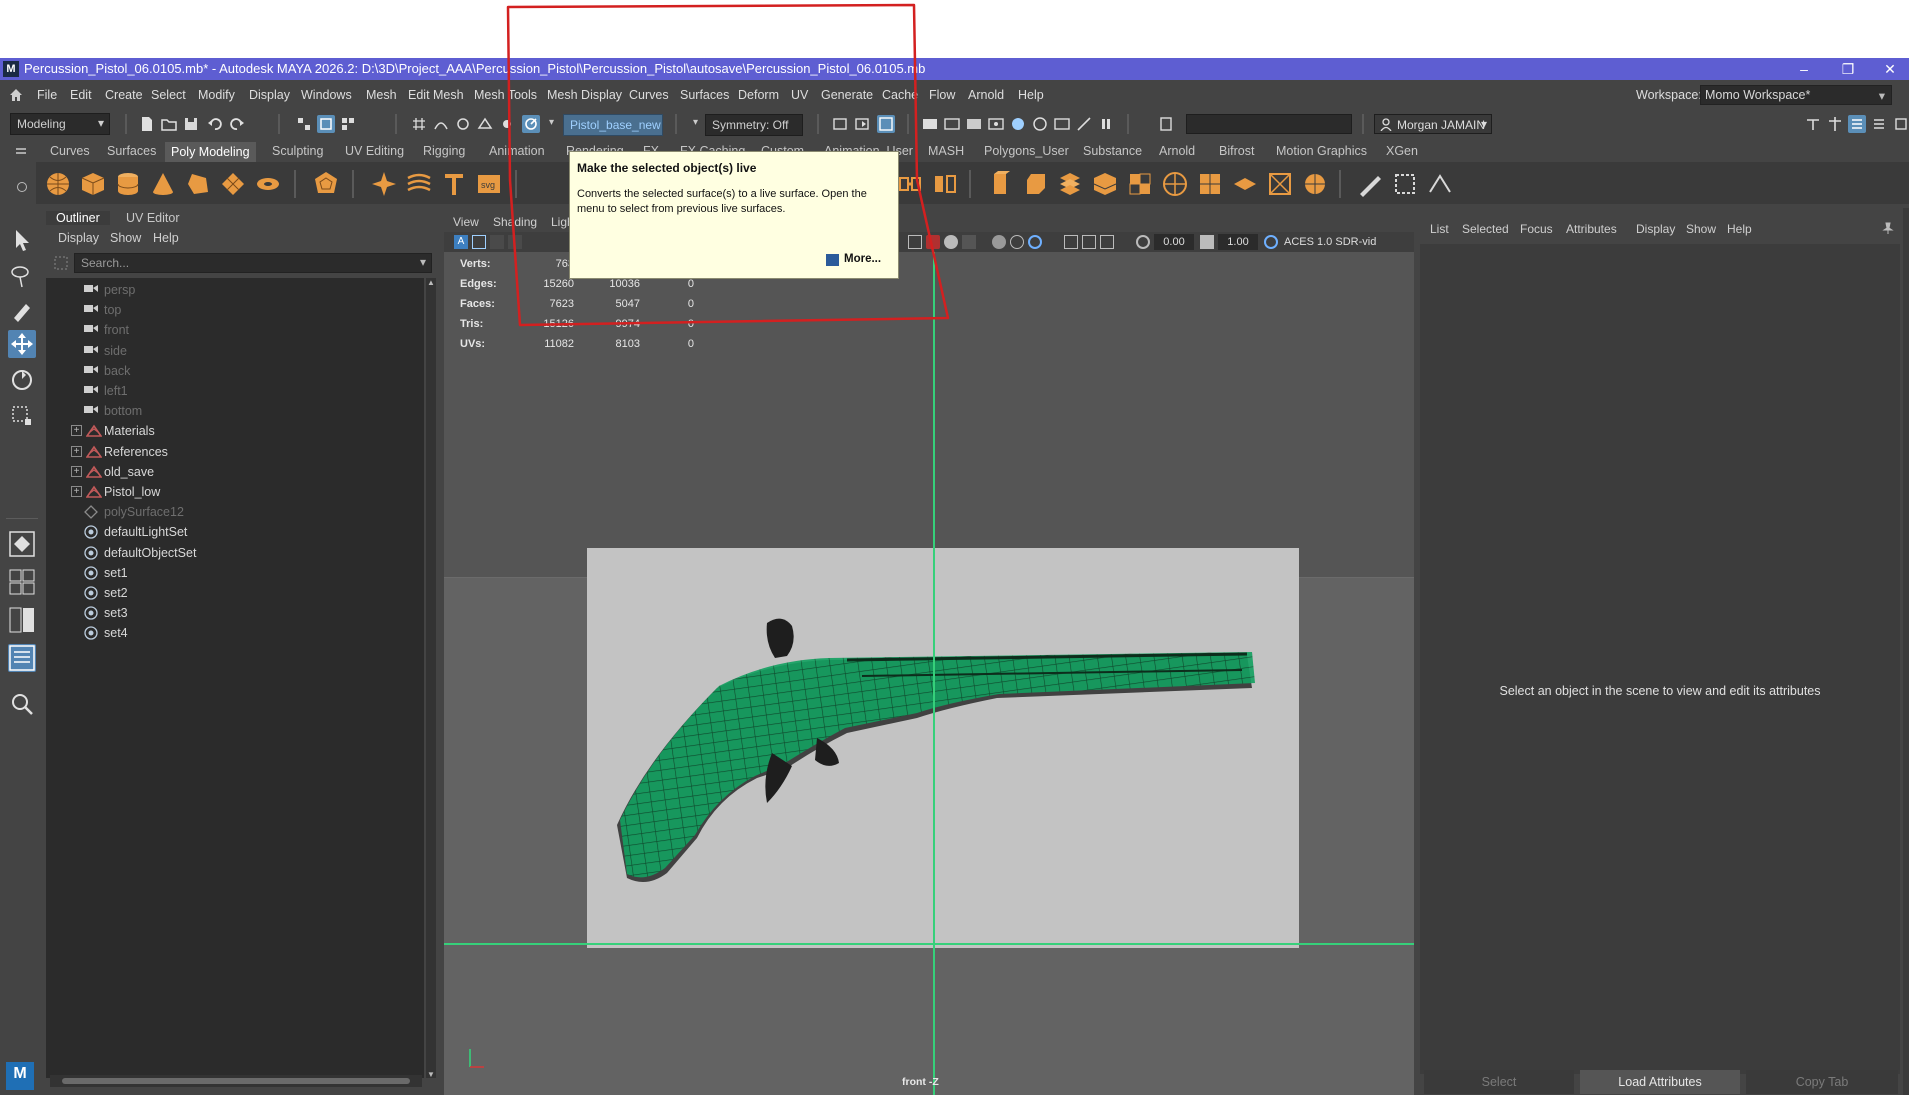 The height and width of the screenshot is (1095, 1909). I want to click on outliner-item: top, so click(231, 310).